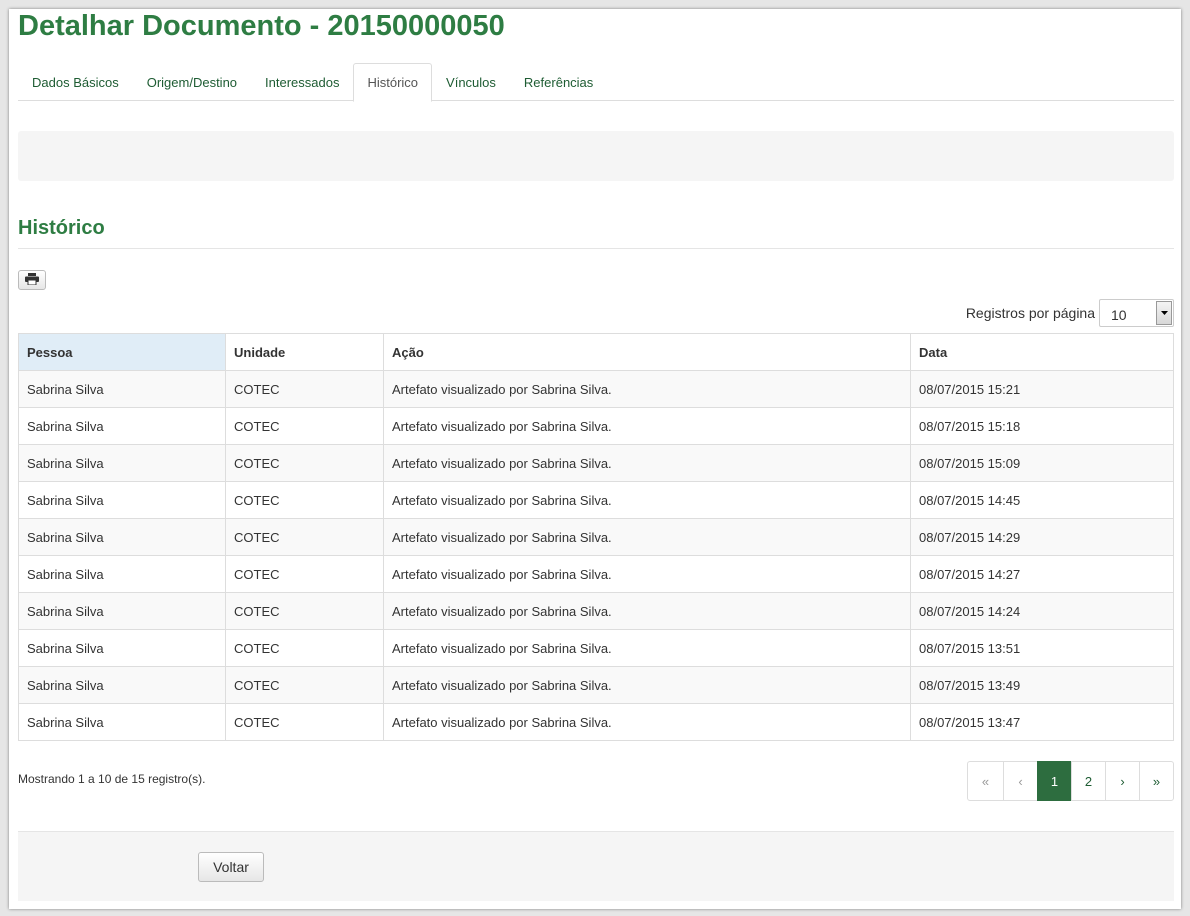 The width and height of the screenshot is (1190, 916). I want to click on print-icon, so click(32, 280).